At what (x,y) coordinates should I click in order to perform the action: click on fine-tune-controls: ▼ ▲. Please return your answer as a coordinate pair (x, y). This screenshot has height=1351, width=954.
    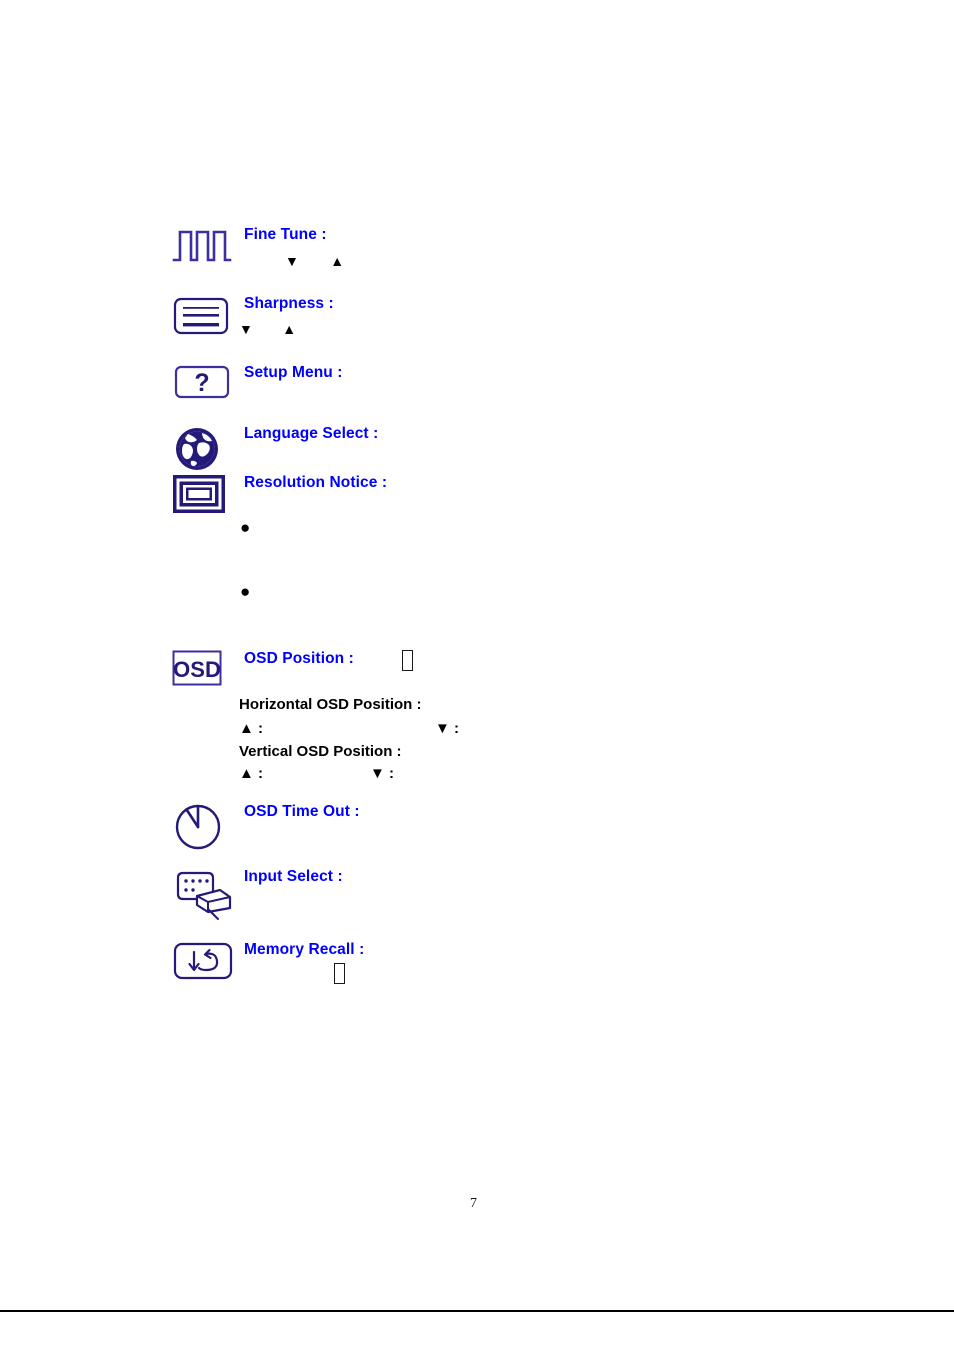
    Looking at the image, I should click on (314, 261).